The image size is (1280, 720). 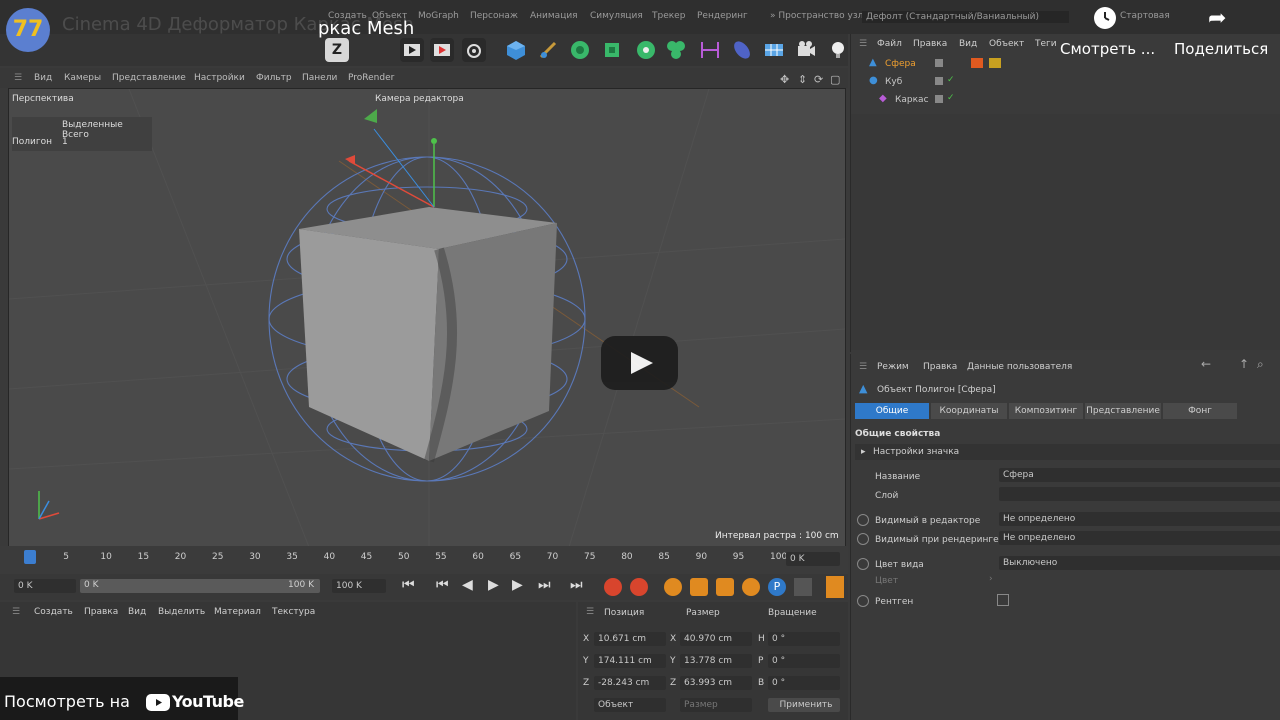 I want to click on viewport-menu-cameras: Камеры, so click(x=82, y=78).